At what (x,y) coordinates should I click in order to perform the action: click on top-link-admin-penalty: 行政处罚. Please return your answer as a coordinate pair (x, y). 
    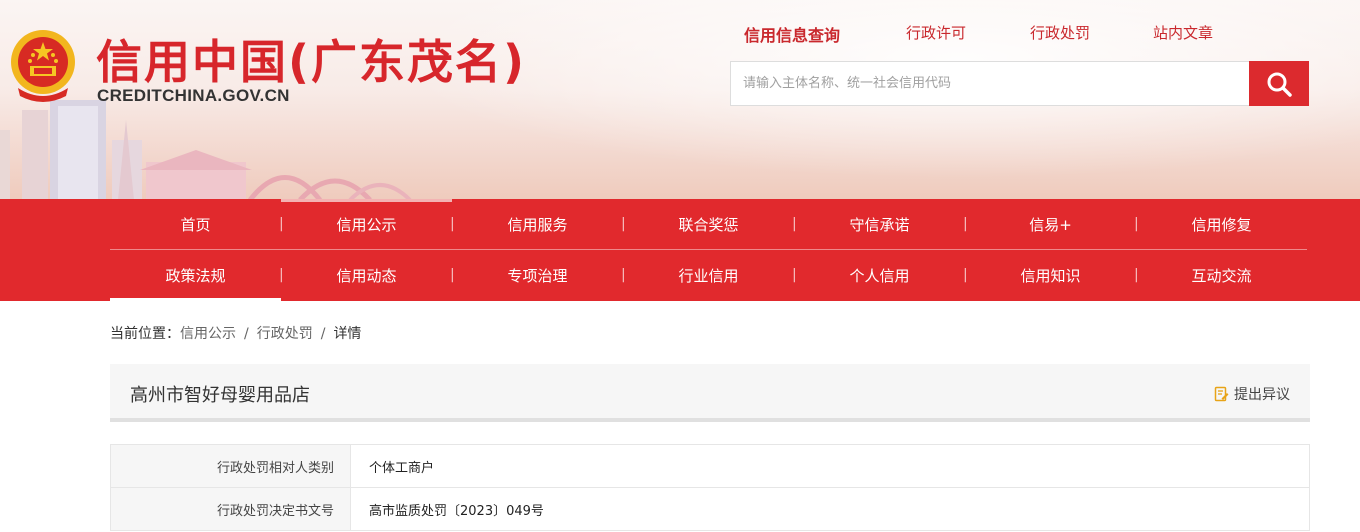
    Looking at the image, I should click on (1060, 32).